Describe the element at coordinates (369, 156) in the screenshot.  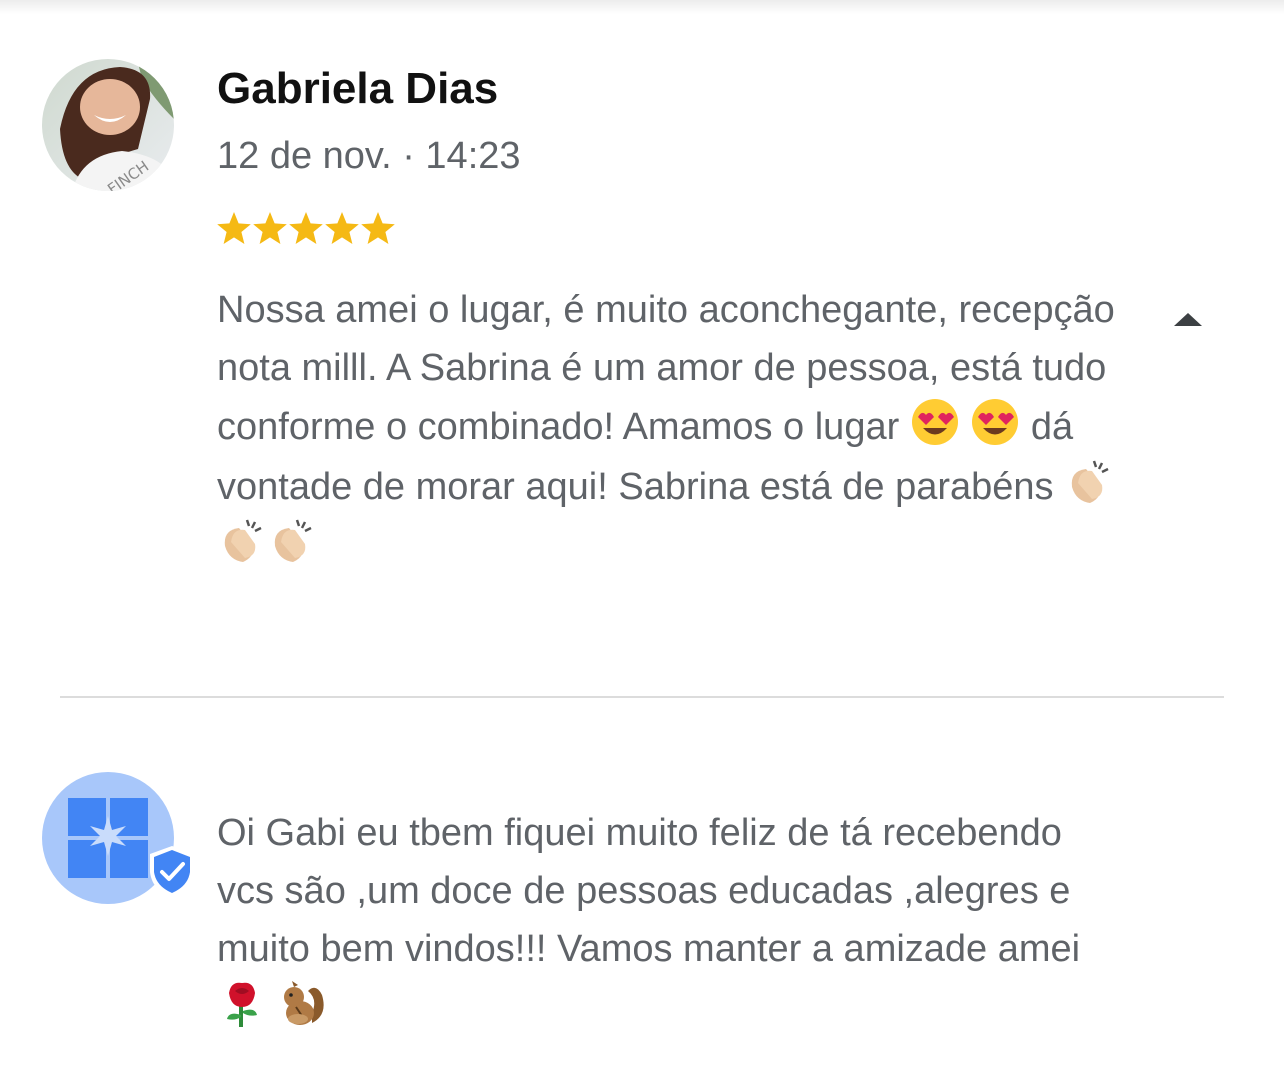
I see `review-date: 12 de nov. · 14:23` at that location.